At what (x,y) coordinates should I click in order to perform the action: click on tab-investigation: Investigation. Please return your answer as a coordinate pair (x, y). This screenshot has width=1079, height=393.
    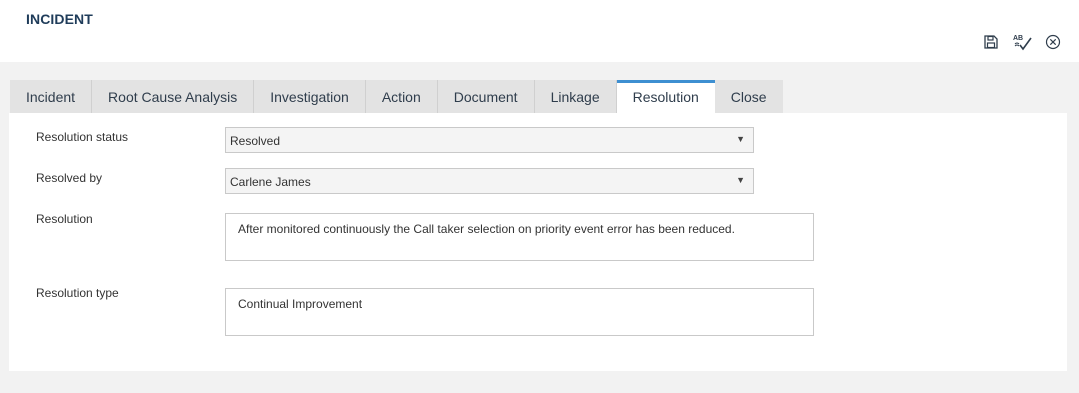
    Looking at the image, I should click on (310, 96).